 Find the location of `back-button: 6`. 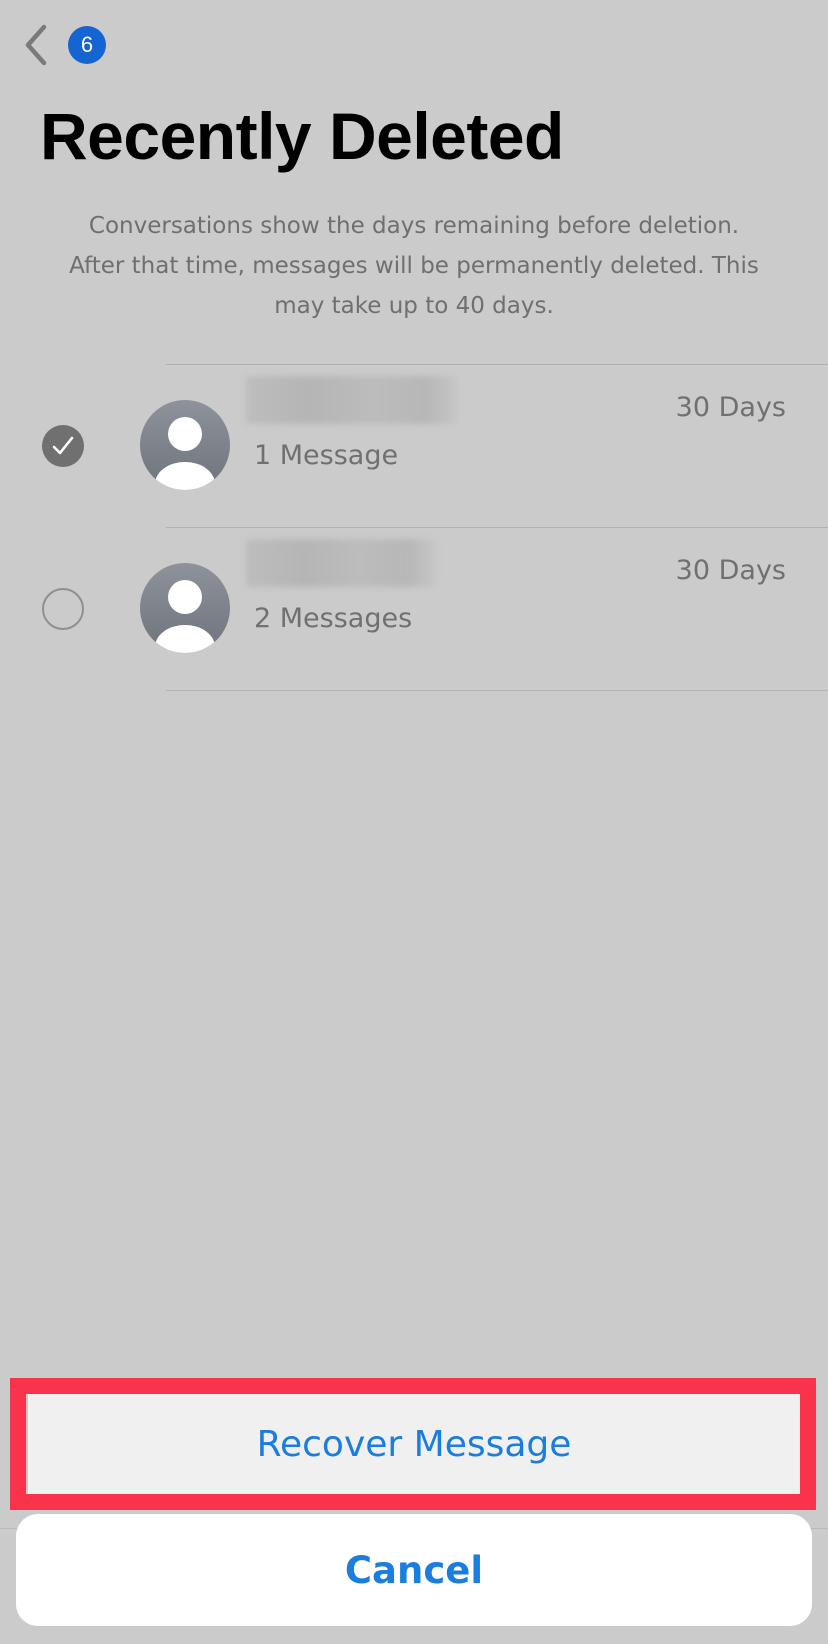

back-button: 6 is located at coordinates (67, 45).